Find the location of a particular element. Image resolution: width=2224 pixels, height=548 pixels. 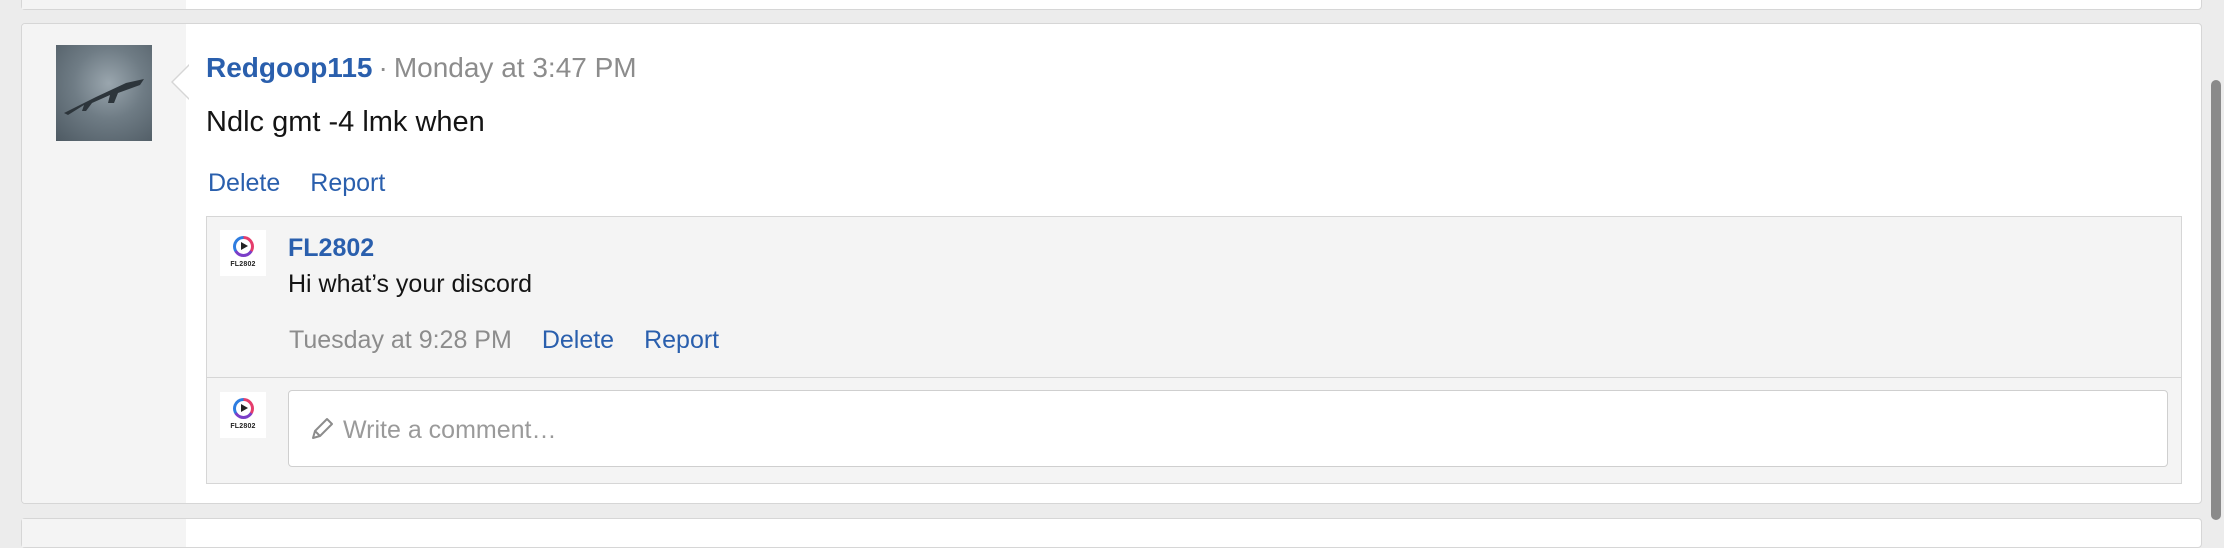

comment-meta: Tuesday at 9:28 PM Delete Report is located at coordinates (504, 340).